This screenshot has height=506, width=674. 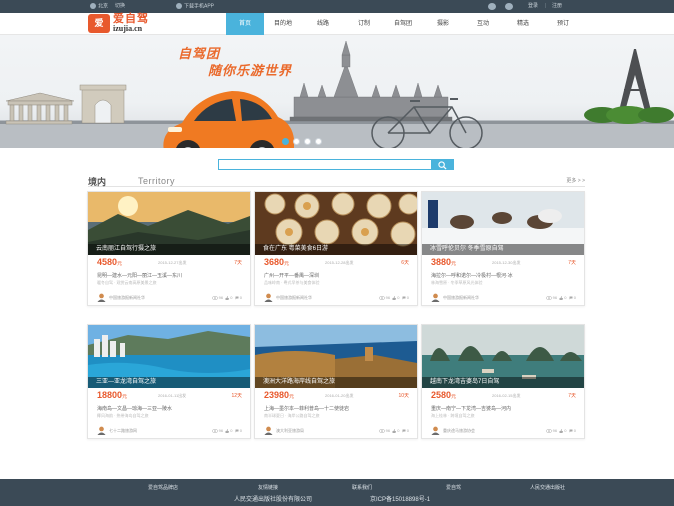 What do you see at coordinates (127, 282) in the screenshot?
I see `card-description: 暖冬自驾 · 观赏云南高原美景之旅` at bounding box center [127, 282].